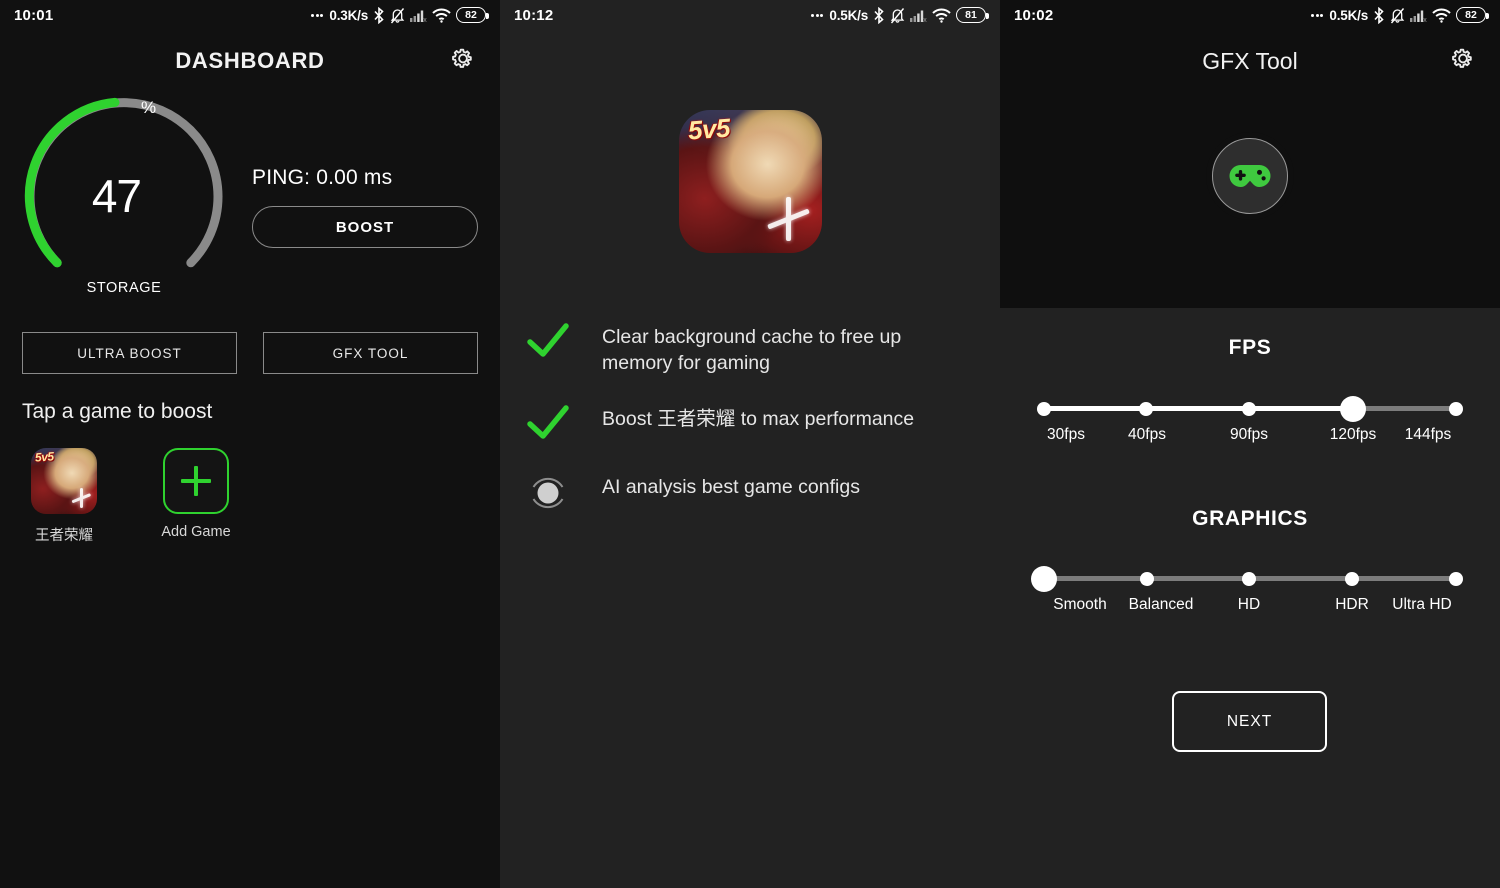 The width and height of the screenshot is (1500, 888). Describe the element at coordinates (1353, 408) in the screenshot. I see `fps-dot-3-selected` at that location.